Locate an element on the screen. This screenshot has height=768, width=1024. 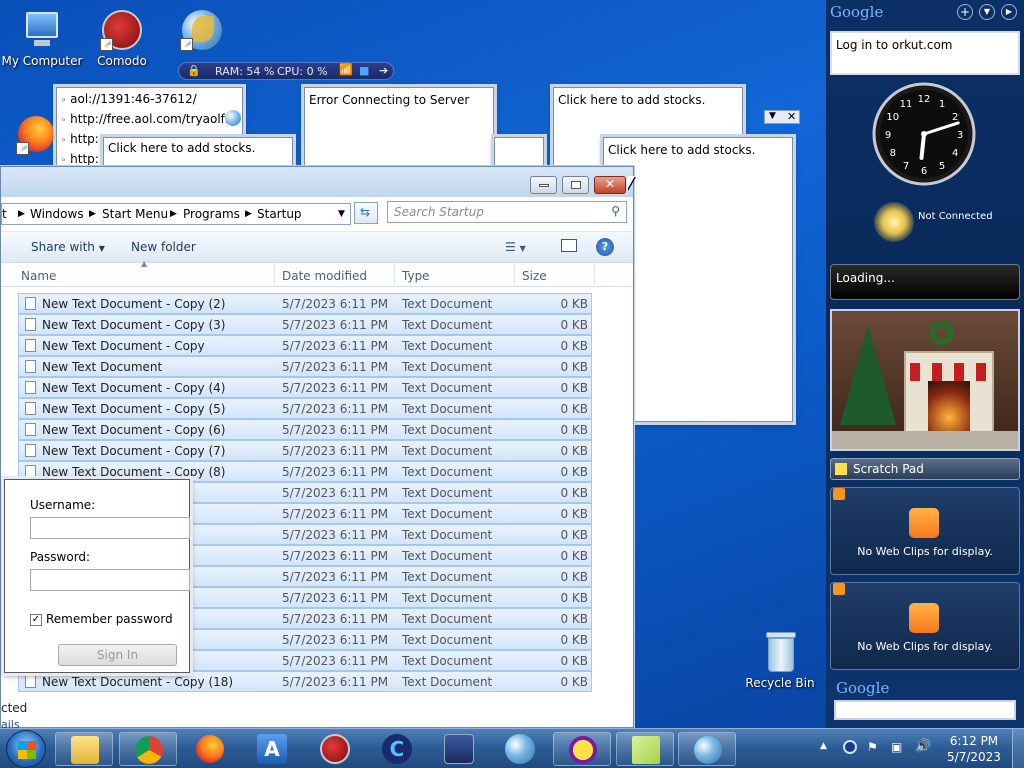
help-icon: ? is located at coordinates (605, 247).